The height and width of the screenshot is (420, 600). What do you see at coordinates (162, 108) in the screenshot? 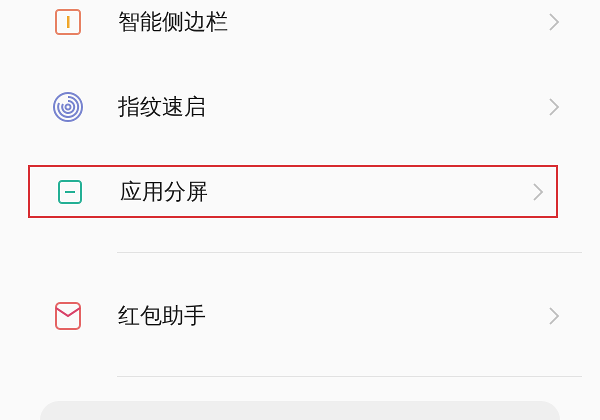
I see `row-label: 指纹速启` at bounding box center [162, 108].